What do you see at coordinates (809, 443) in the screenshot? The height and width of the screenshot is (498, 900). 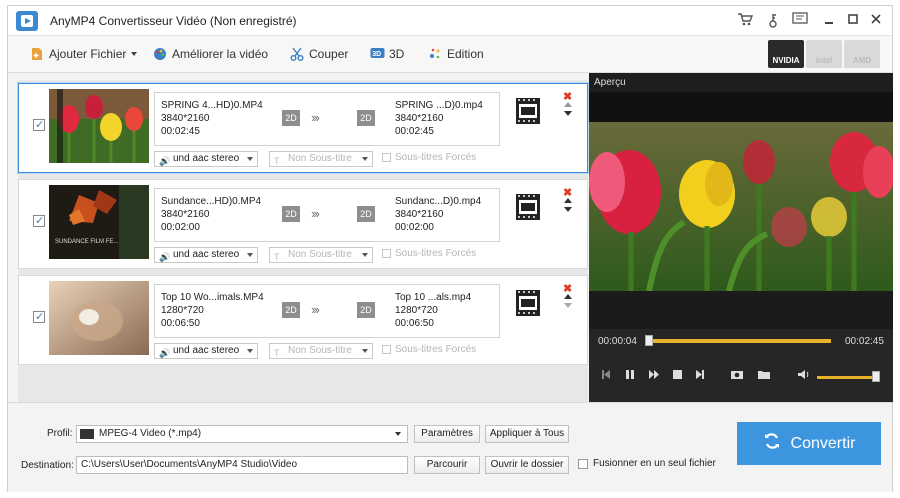 I see `convert-button: Convertir` at bounding box center [809, 443].